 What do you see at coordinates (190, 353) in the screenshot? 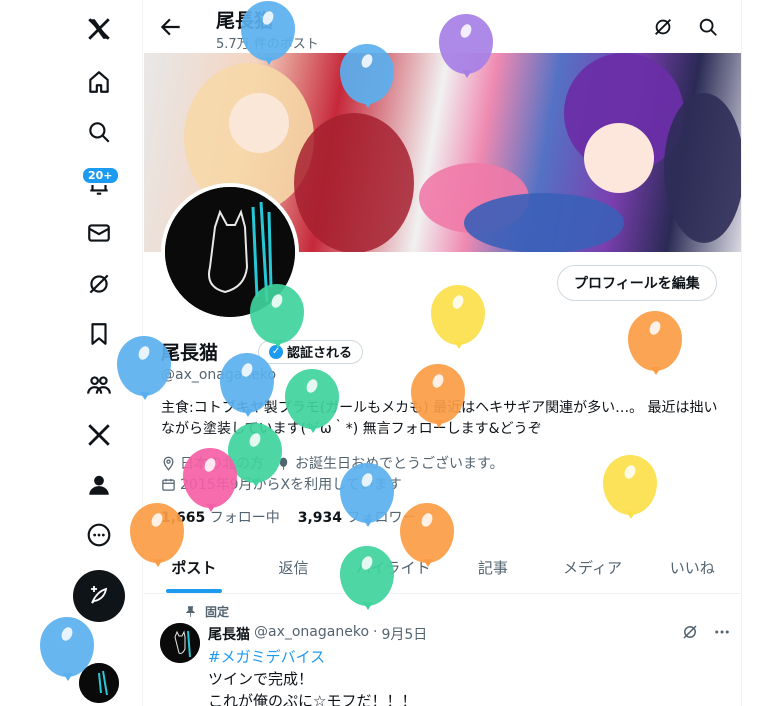
I see `display-name: 尾長猫` at bounding box center [190, 353].